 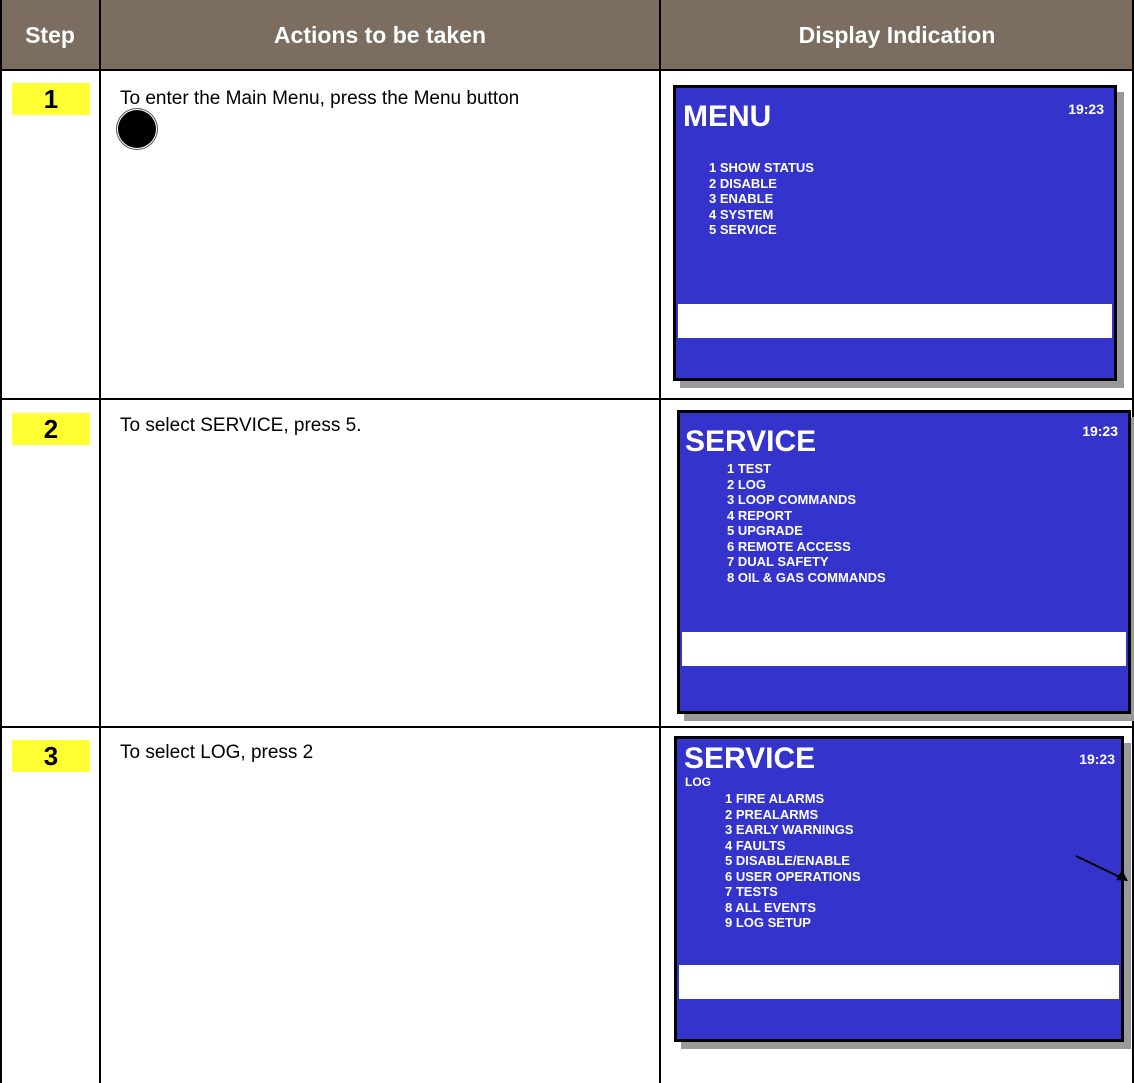 I want to click on menu-item: 6 USER OPERATIONS, so click(x=793, y=876).